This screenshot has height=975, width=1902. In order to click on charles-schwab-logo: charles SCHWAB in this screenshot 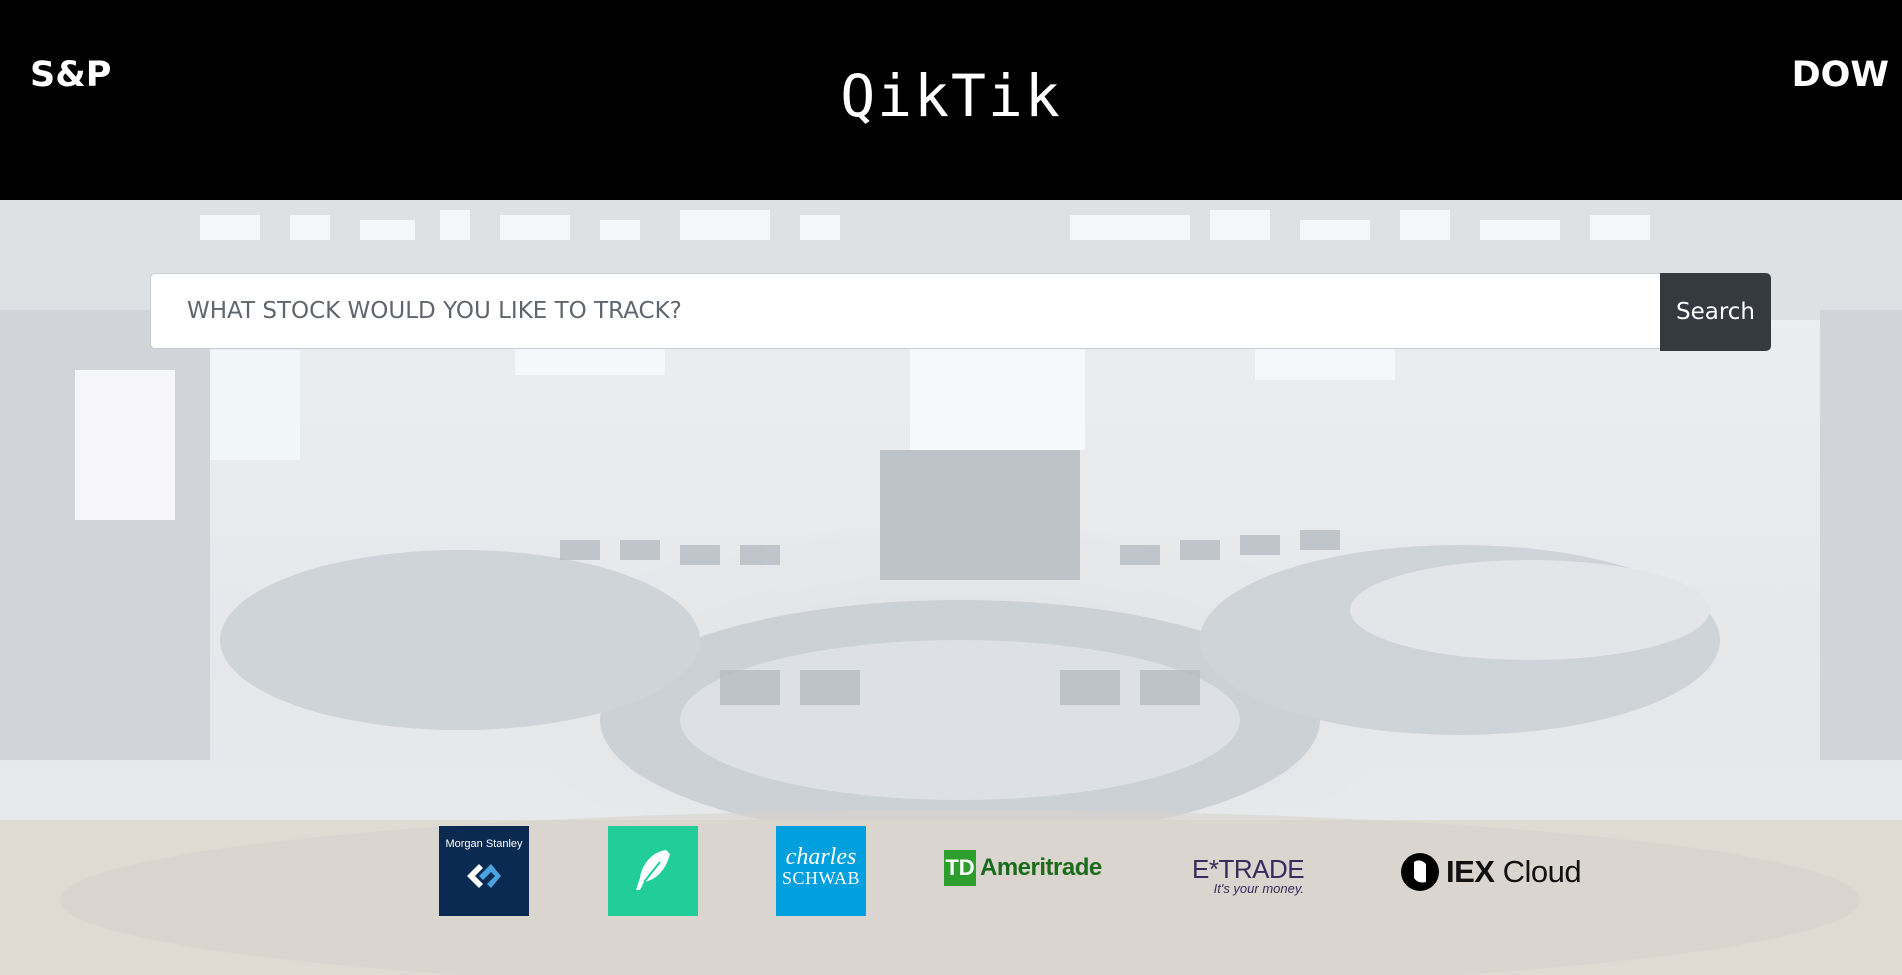, I will do `click(821, 871)`.